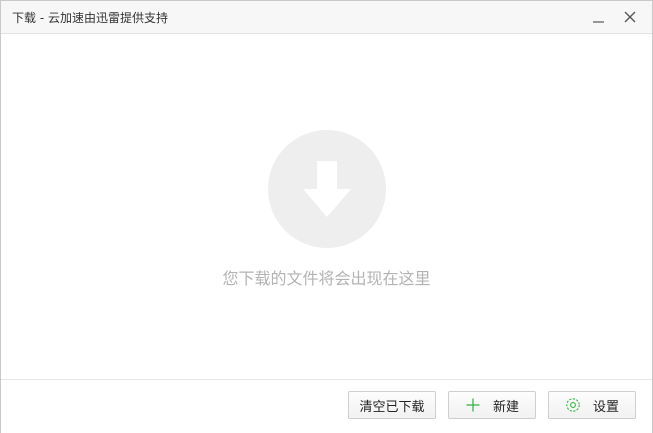 The image size is (653, 433). I want to click on clear-downloaded-button: 清空已下载, so click(392, 405).